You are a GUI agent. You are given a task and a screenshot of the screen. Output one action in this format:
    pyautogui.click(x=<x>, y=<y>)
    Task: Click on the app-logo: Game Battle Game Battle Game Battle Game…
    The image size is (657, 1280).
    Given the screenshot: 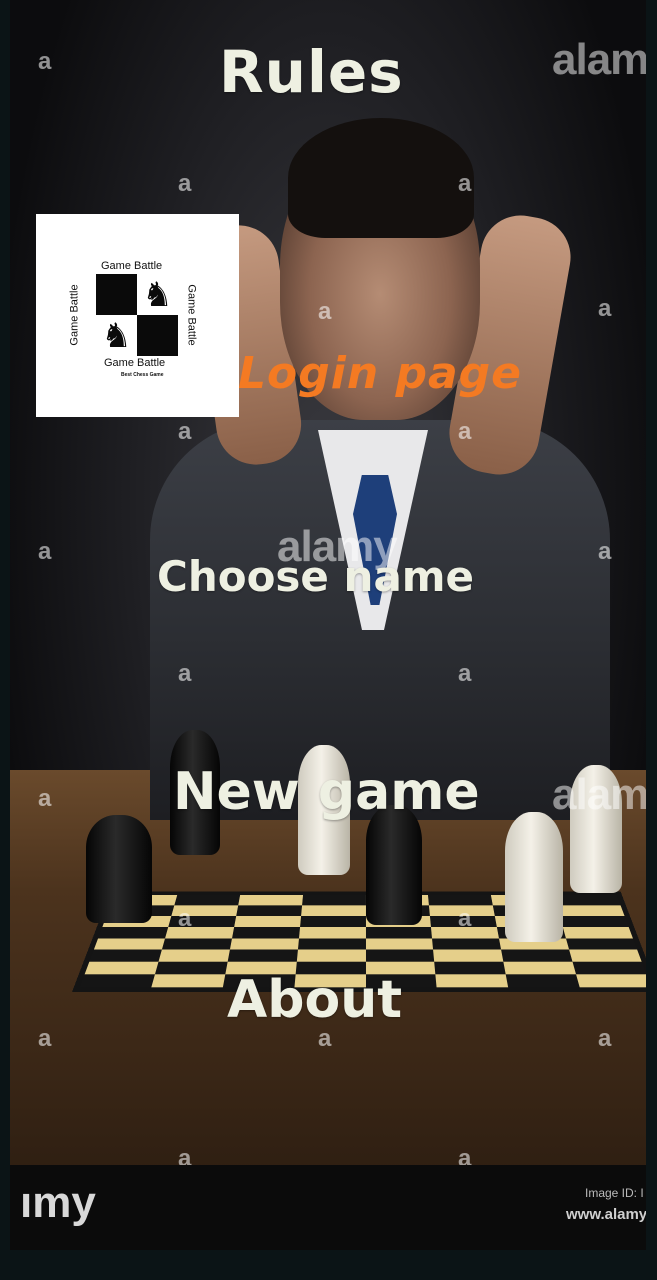 What is the action you would take?
    pyautogui.click(x=137, y=315)
    